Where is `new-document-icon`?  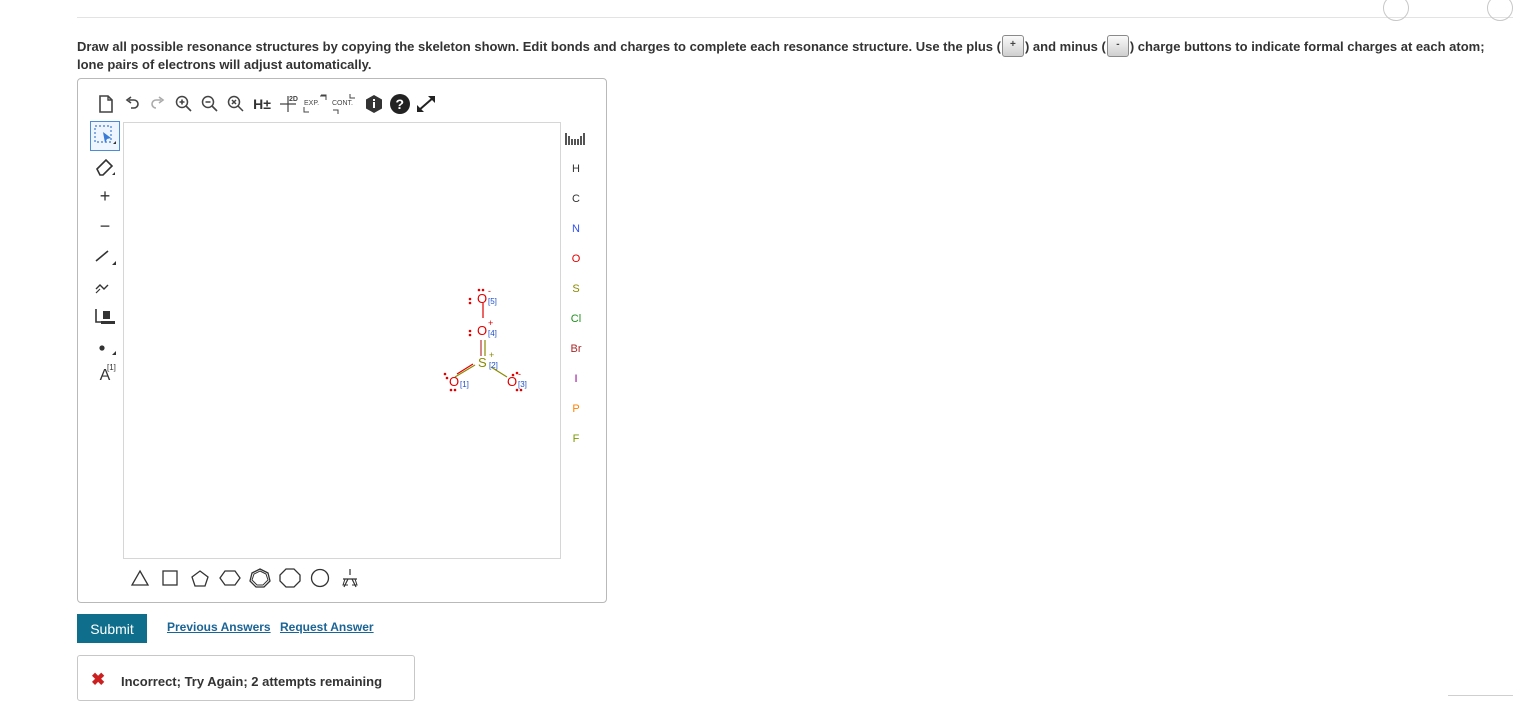
new-document-icon is located at coordinates (106, 104).